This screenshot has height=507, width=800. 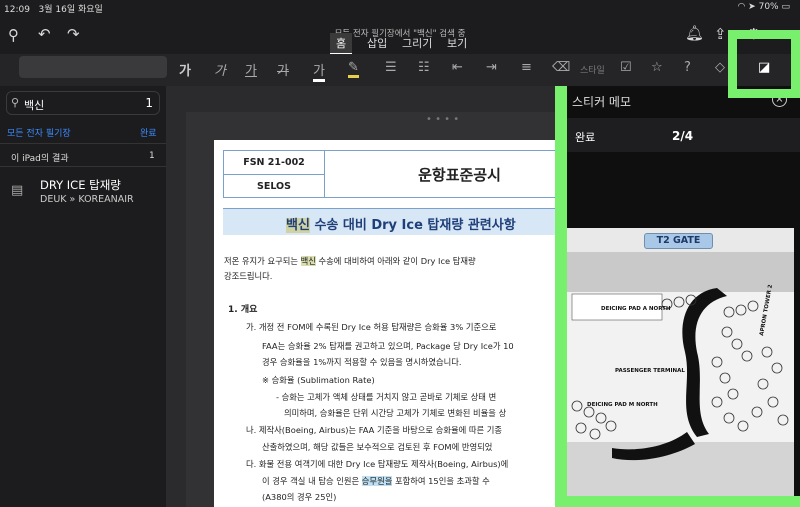 I want to click on note-line-2: - 승화는 고체가 액체 상태를 거치지 않고 곧바로 기체로 상태 변, so click(x=386, y=397).